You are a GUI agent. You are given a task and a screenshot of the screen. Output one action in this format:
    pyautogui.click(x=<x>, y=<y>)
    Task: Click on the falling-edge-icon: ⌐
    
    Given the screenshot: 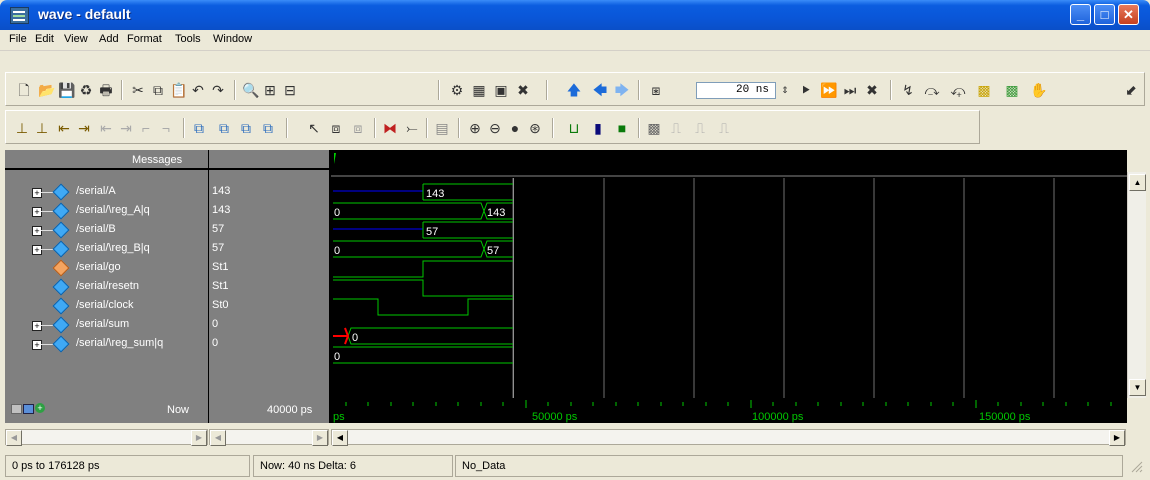 What is the action you would take?
    pyautogui.click(x=146, y=128)
    